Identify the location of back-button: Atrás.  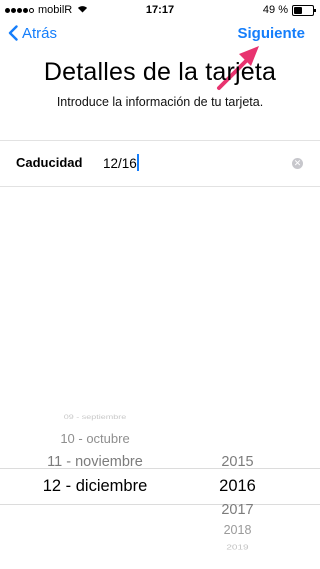
(32, 33).